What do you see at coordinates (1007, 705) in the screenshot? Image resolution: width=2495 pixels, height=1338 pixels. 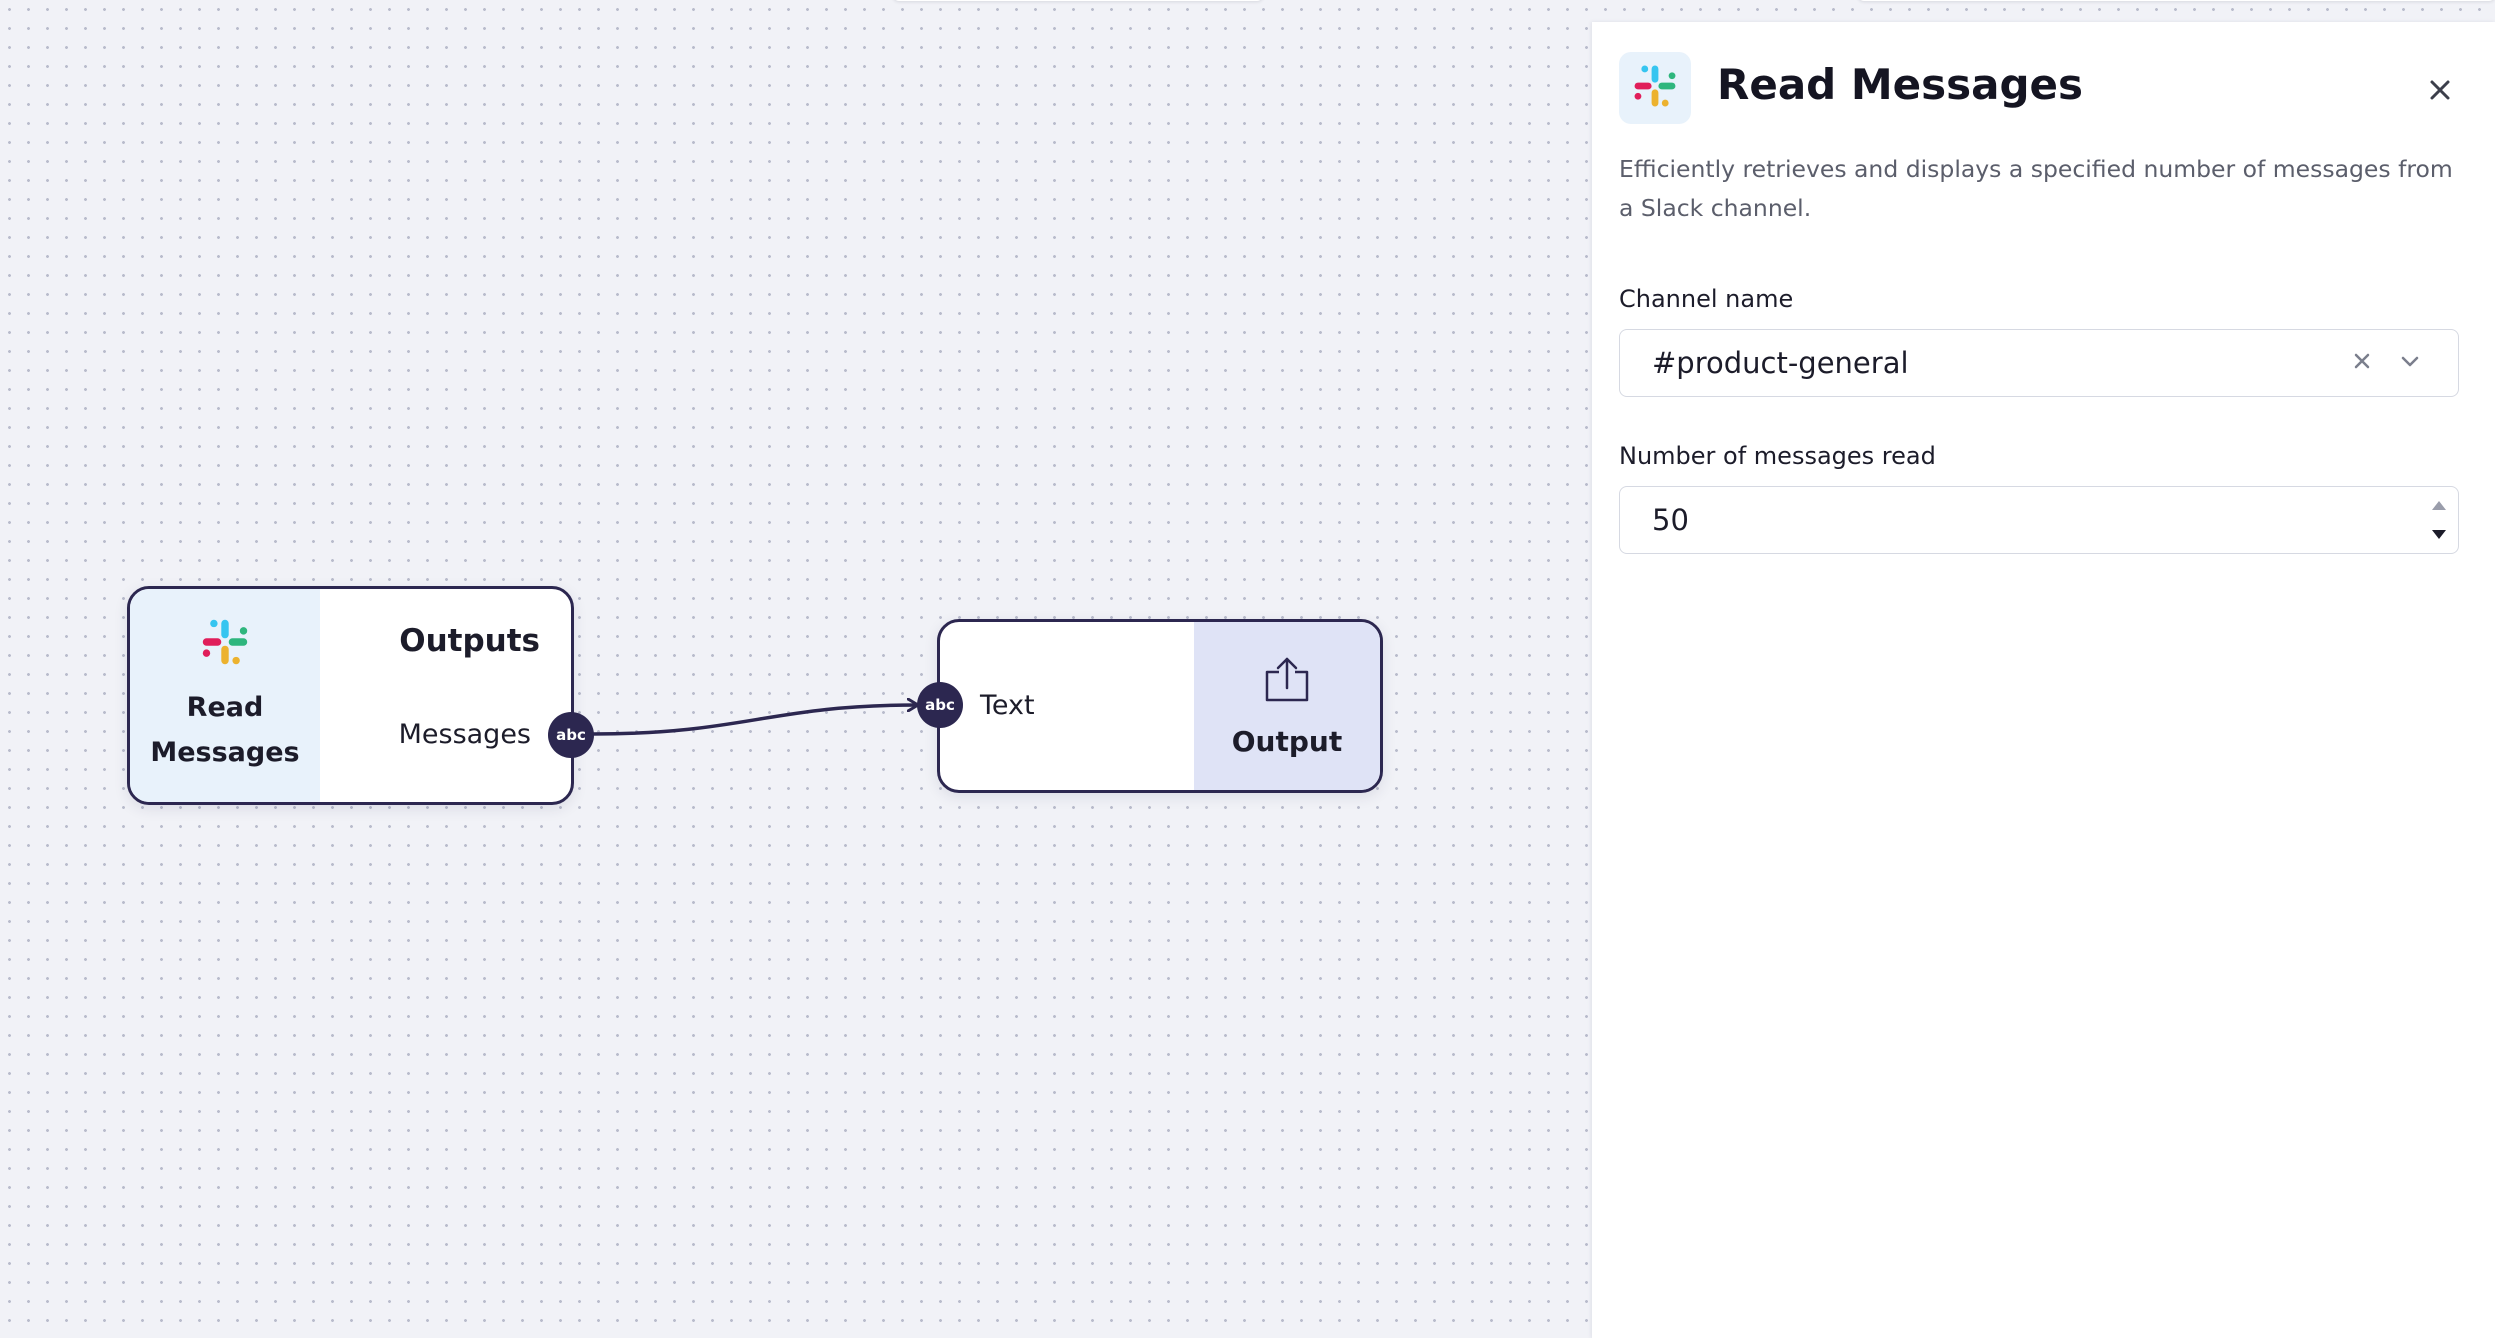 I see `input-port-label: Text` at bounding box center [1007, 705].